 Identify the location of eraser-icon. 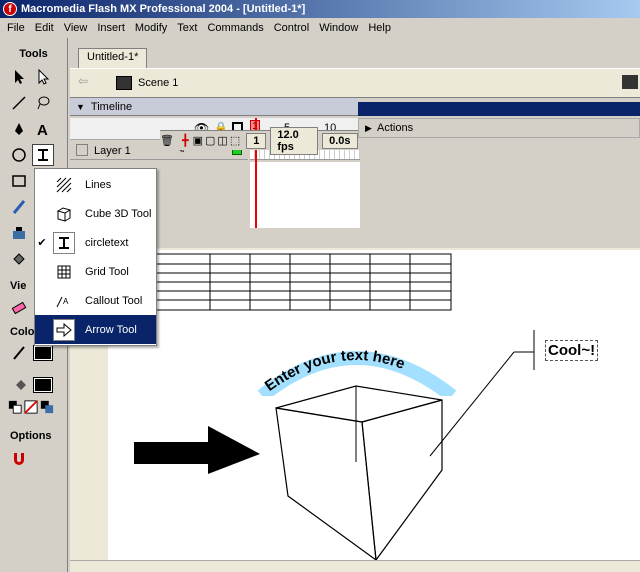
(19, 308).